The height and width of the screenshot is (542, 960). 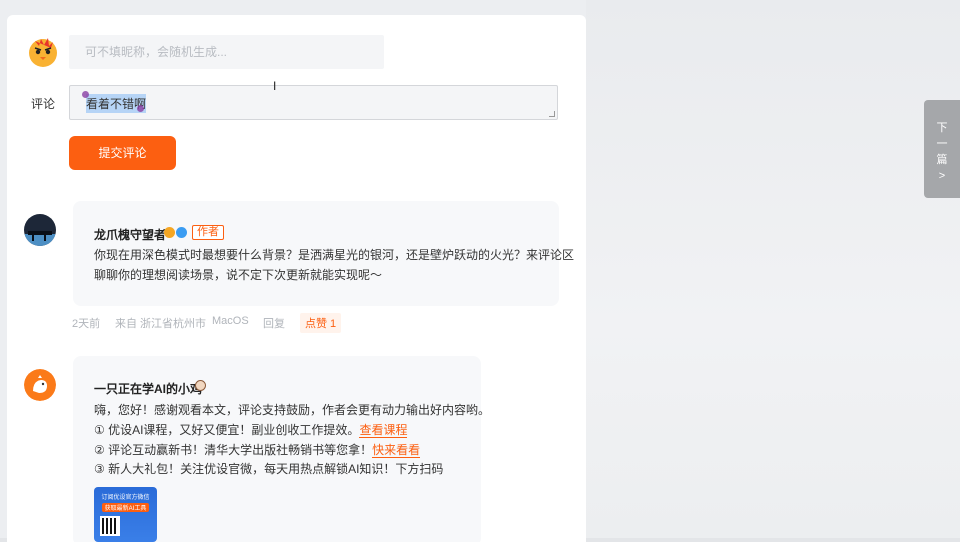 I want to click on author-badge: 作者, so click(x=208, y=232).